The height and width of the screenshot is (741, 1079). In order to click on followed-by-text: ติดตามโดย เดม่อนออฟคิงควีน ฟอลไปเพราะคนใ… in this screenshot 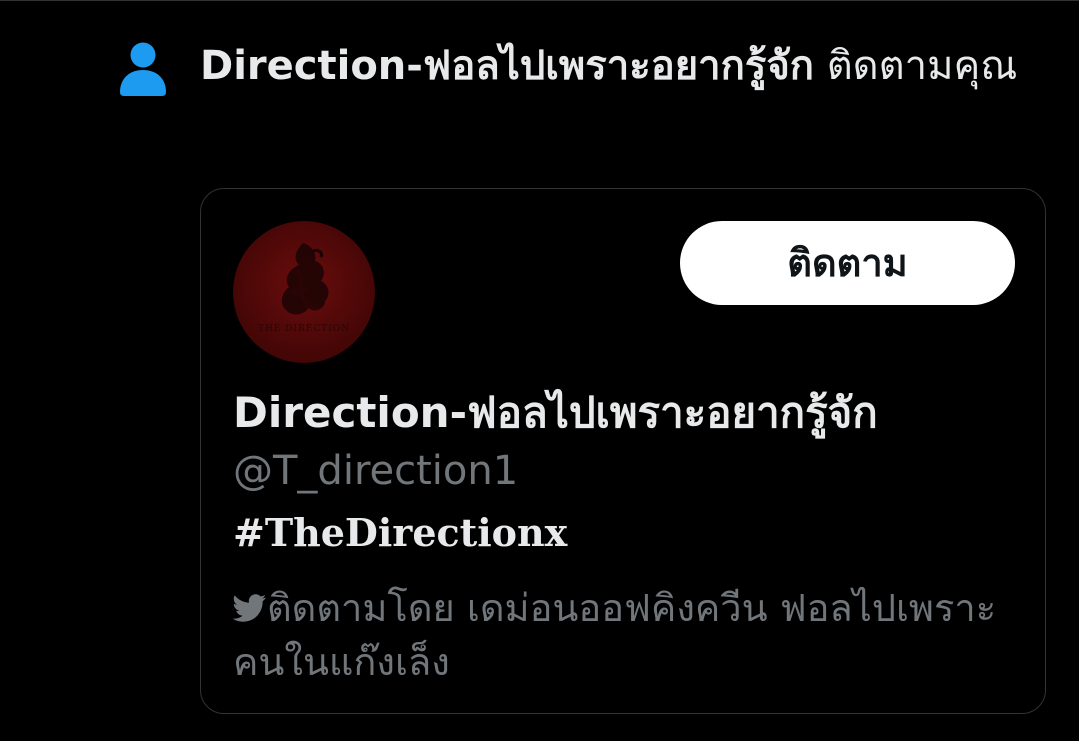, I will do `click(628, 635)`.